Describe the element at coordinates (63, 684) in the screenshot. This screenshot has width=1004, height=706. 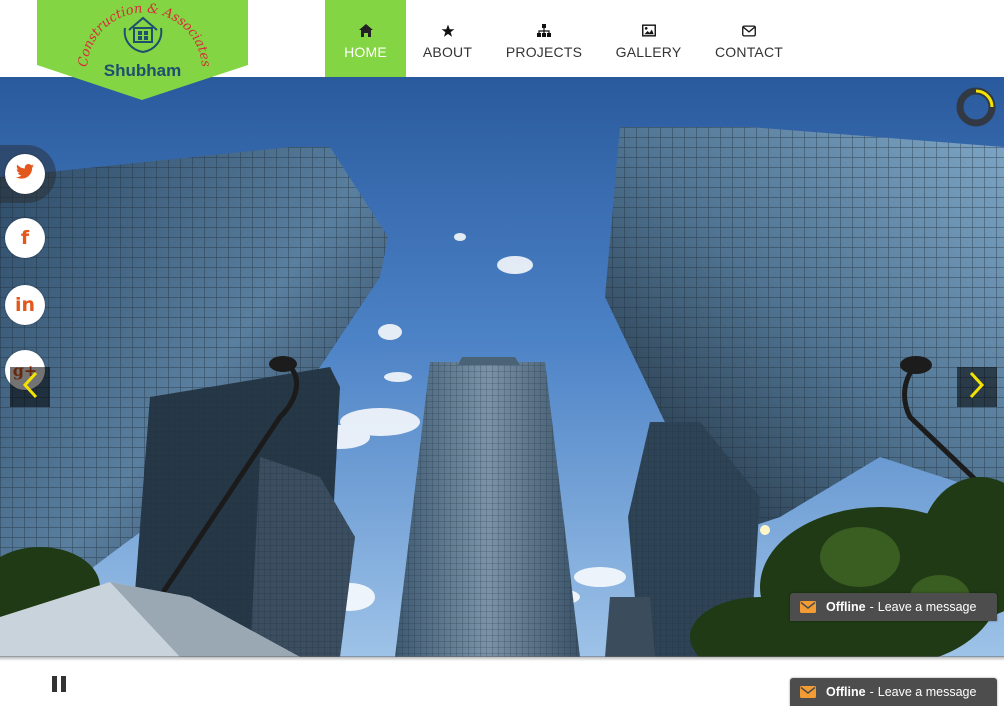
I see `pause-icon-bar` at that location.